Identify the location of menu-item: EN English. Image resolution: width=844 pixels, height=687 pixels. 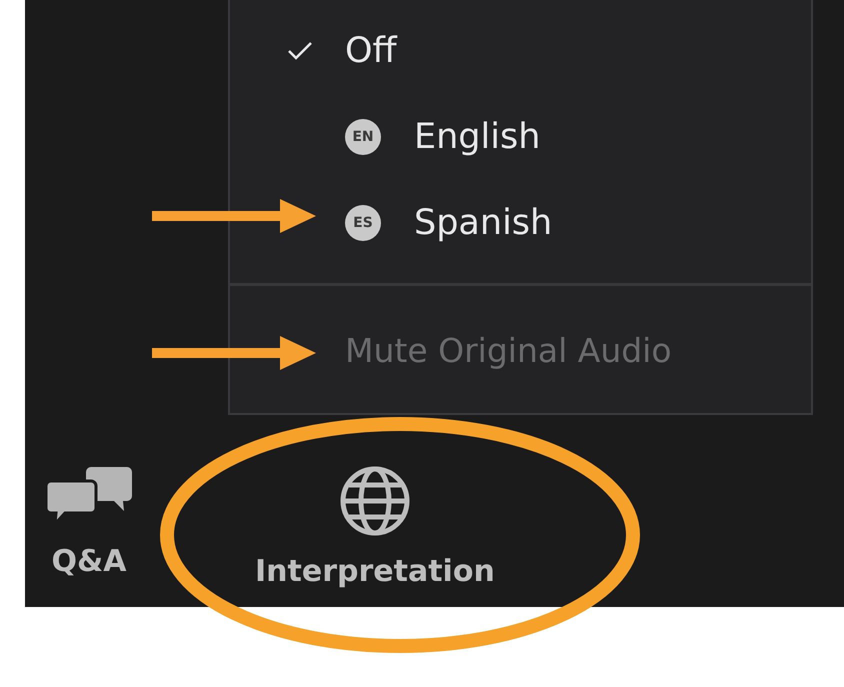
(520, 137).